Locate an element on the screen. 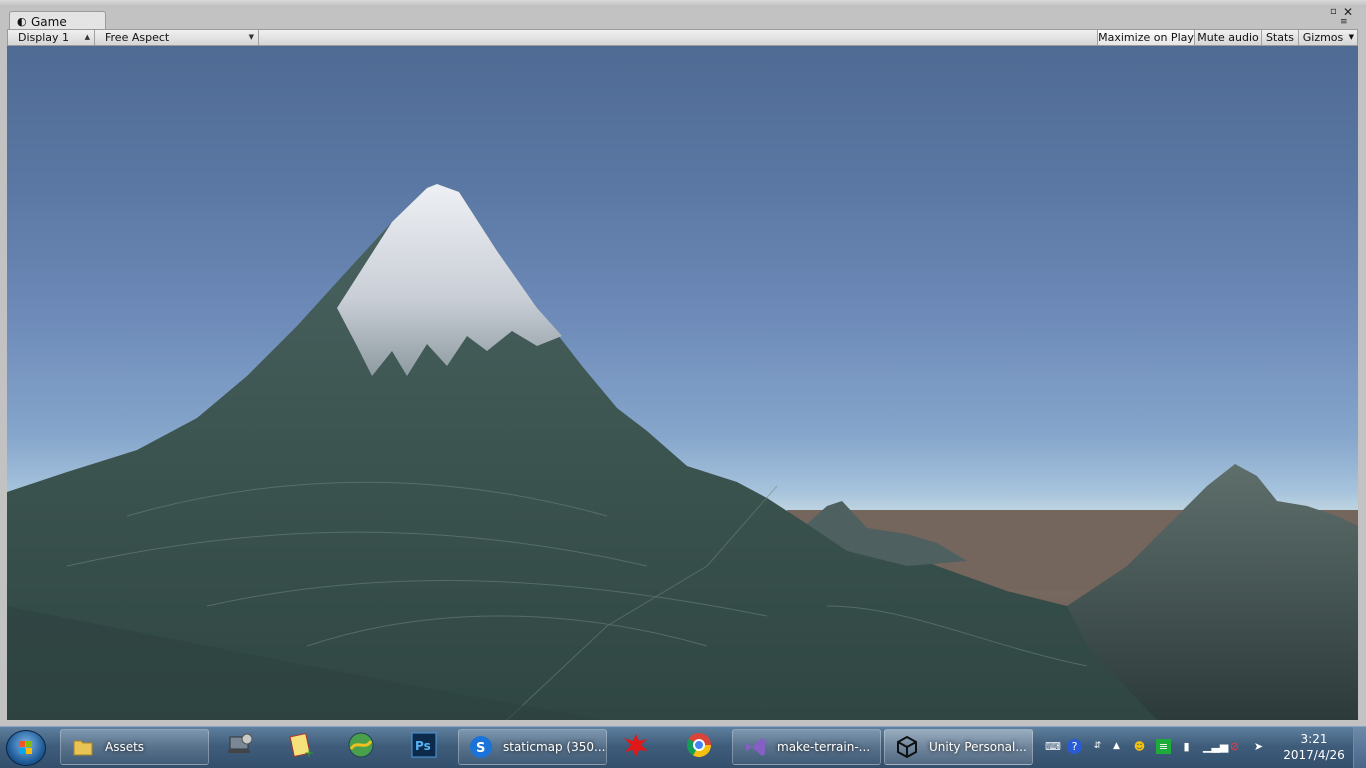  photoshop-icon: Ps is located at coordinates (424, 745).